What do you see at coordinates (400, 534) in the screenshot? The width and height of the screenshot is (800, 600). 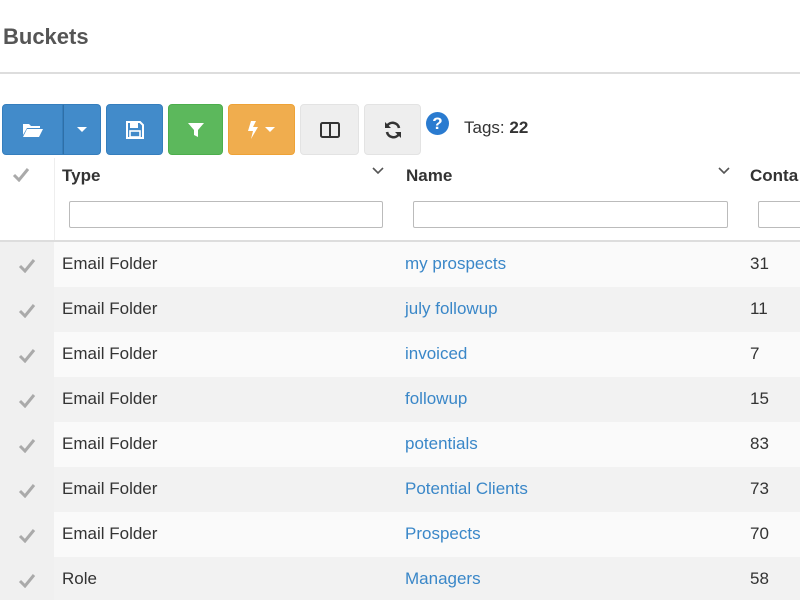 I see `table-row: Email Folder Prospects 70` at bounding box center [400, 534].